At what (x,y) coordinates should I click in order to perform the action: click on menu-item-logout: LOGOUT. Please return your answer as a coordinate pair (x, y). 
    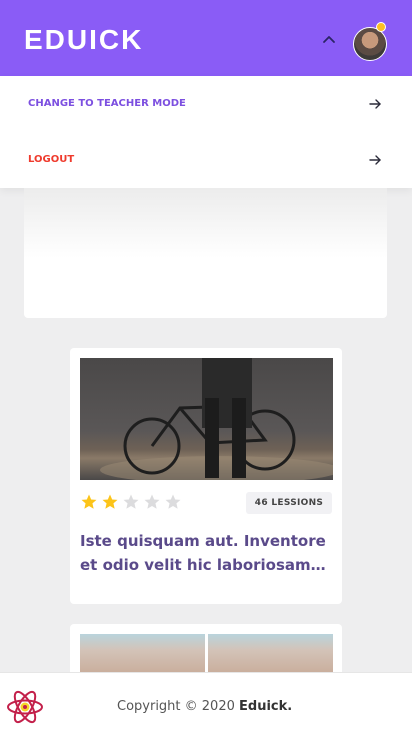
    Looking at the image, I should click on (206, 160).